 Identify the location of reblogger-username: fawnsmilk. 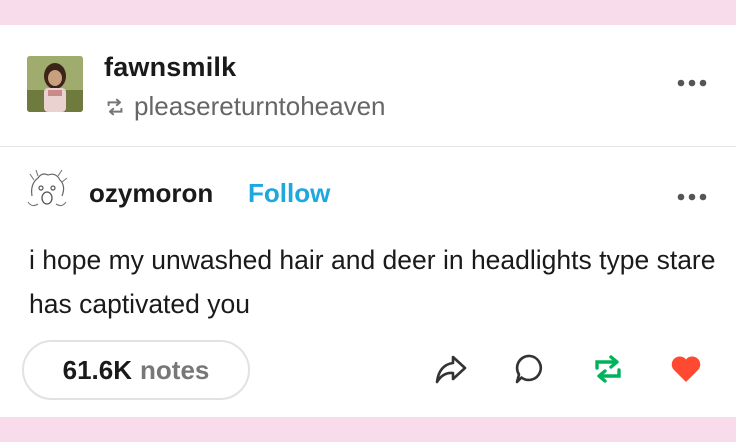
(170, 67).